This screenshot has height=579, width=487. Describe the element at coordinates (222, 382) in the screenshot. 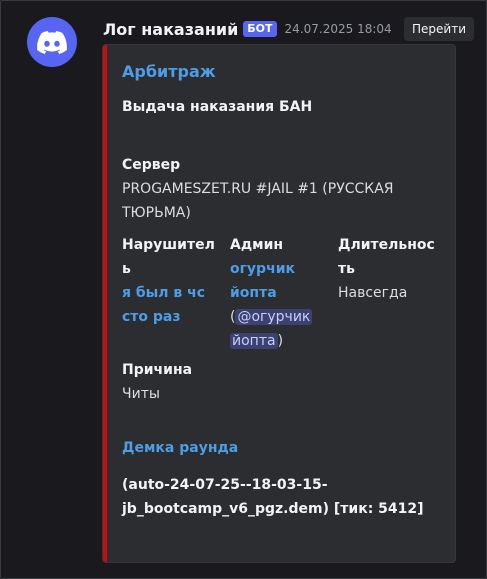

I see `field-reason: Причина Читы` at that location.